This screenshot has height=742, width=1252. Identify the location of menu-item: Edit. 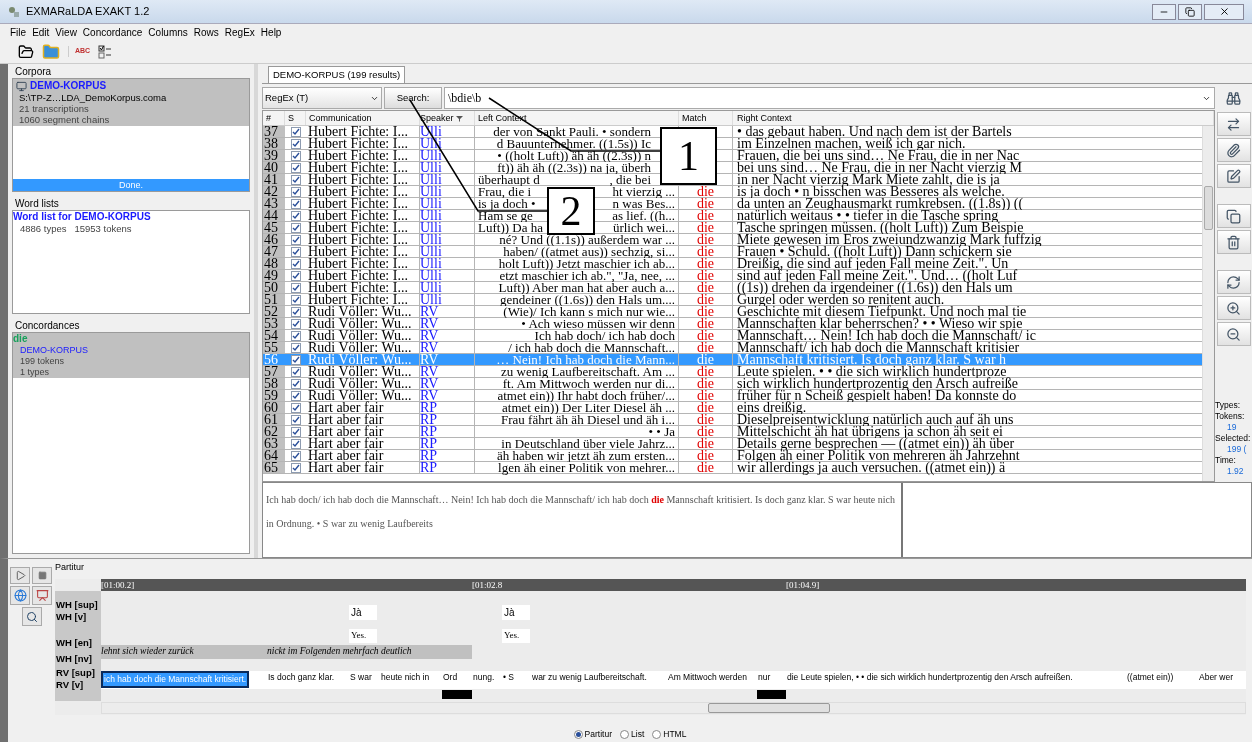
(41, 32).